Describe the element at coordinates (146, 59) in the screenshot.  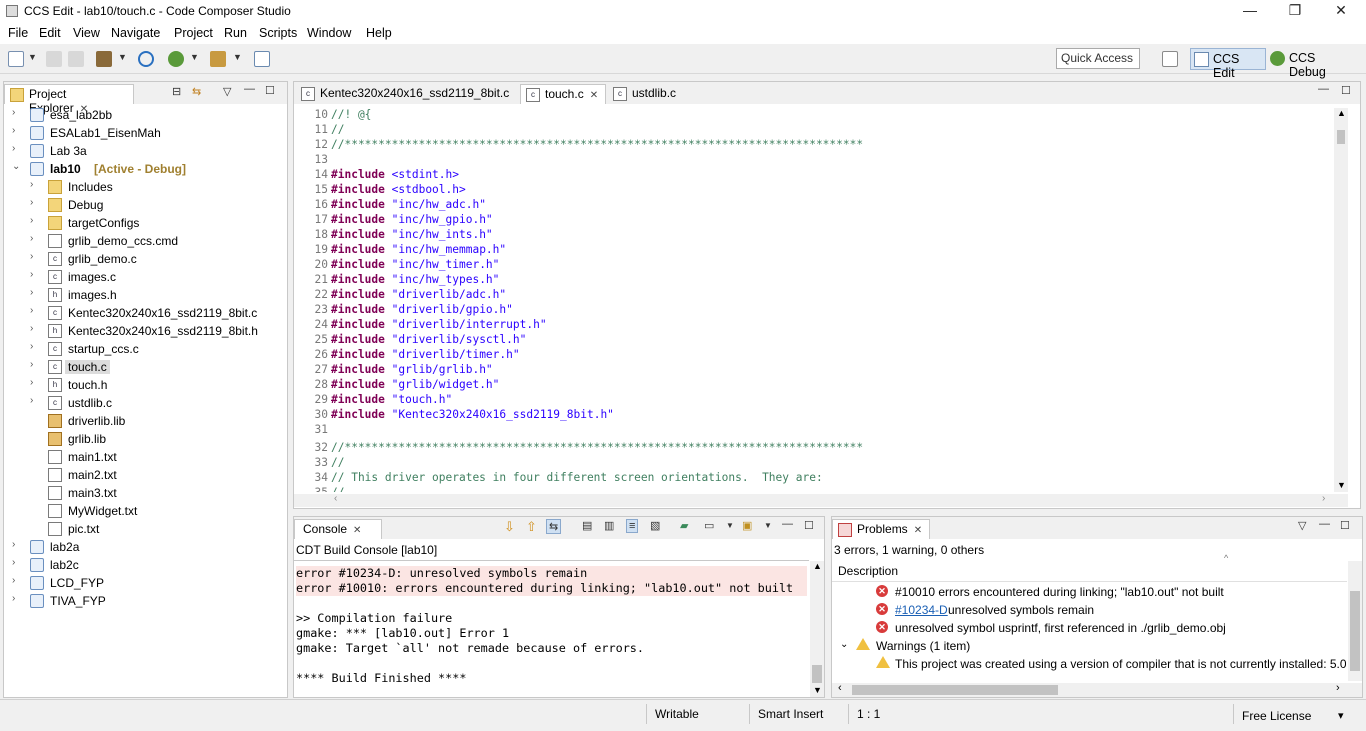
I see `search-icon` at that location.